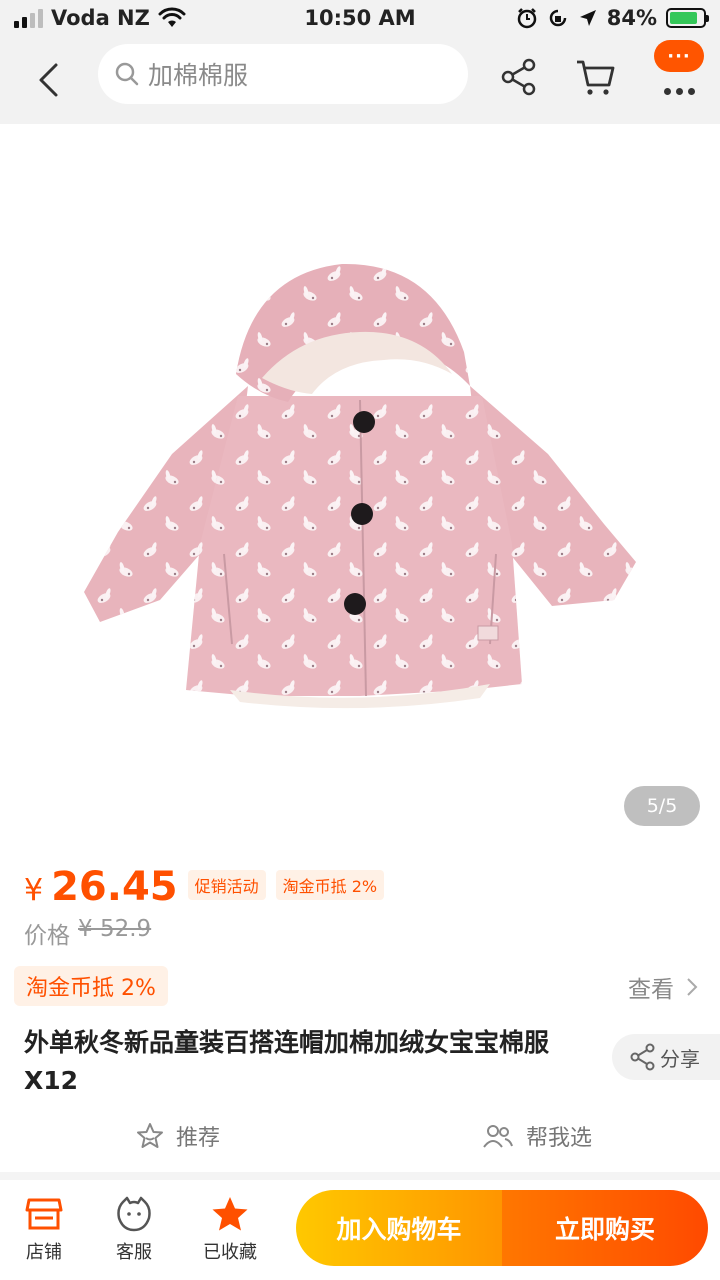 The image size is (720, 1280). What do you see at coordinates (526, 18) in the screenshot?
I see `alarm-icon` at bounding box center [526, 18].